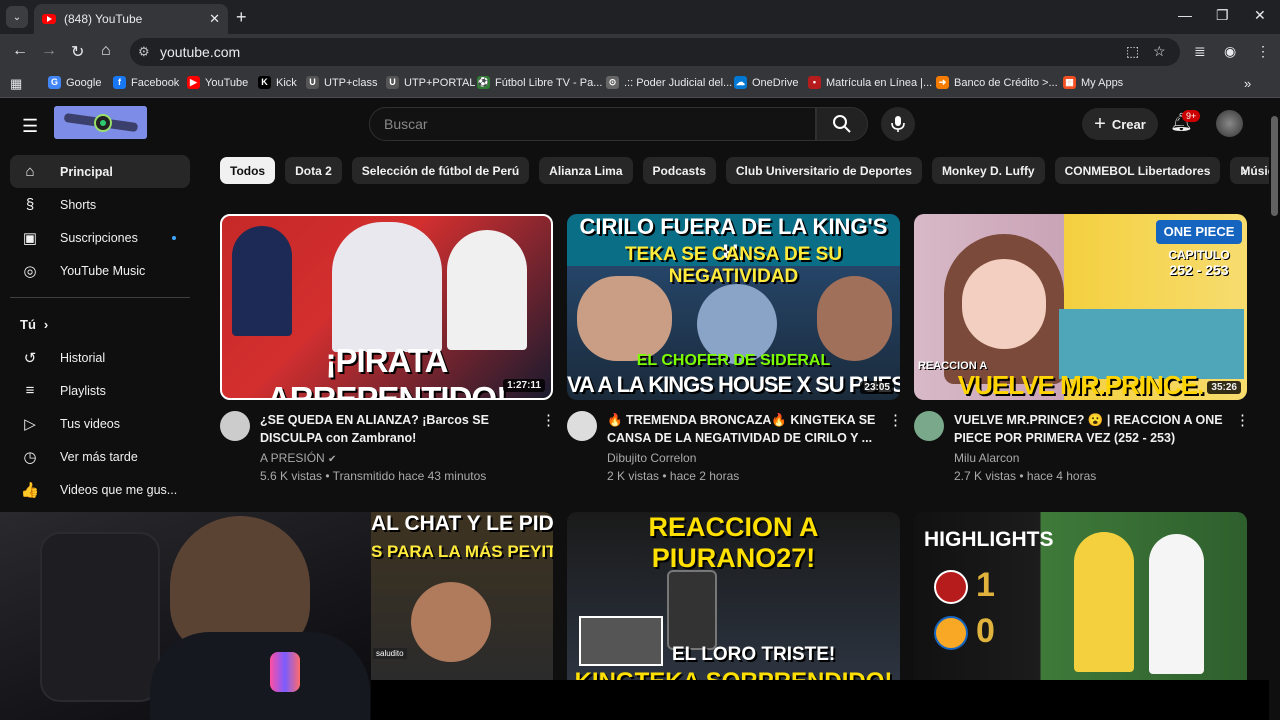  I want to click on guide-menu-icon: ☰, so click(30, 126).